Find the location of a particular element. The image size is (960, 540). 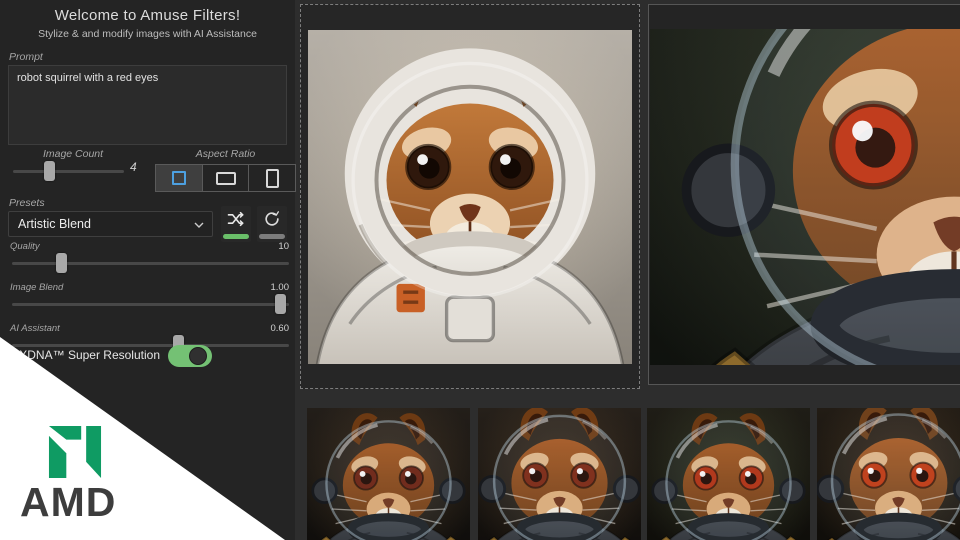

refresh-icon is located at coordinates (272, 218).